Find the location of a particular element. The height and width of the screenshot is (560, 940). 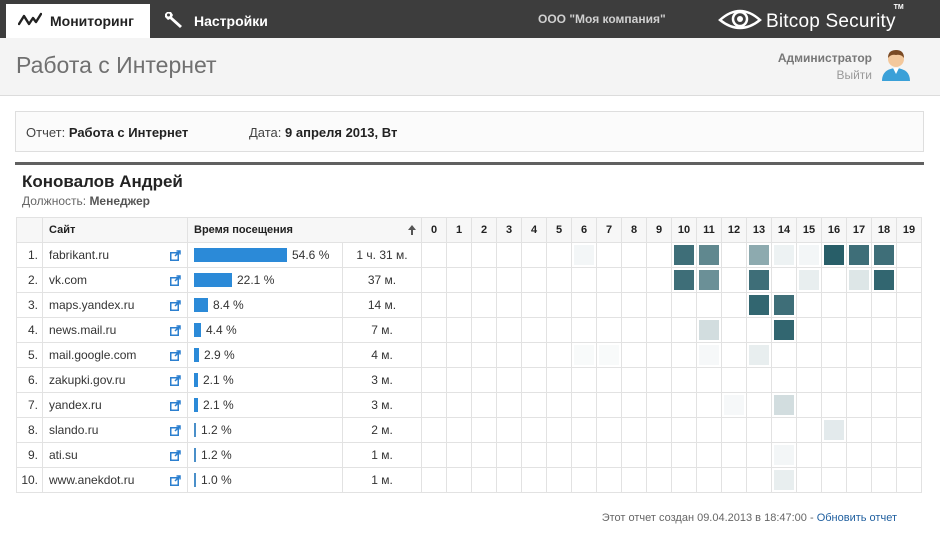

row-number: 9. is located at coordinates (29, 455).